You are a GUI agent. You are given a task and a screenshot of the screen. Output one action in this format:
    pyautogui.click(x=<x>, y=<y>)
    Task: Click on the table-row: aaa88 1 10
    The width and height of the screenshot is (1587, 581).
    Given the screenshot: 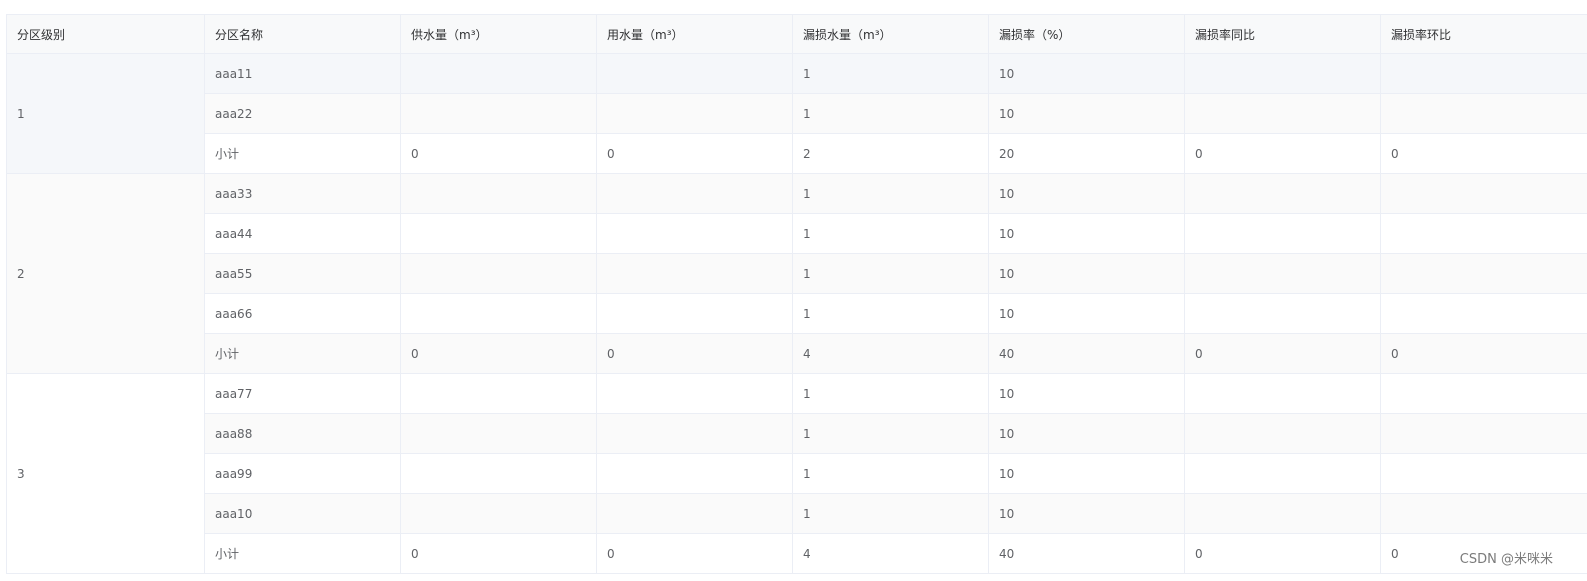 What is the action you would take?
    pyautogui.click(x=797, y=433)
    